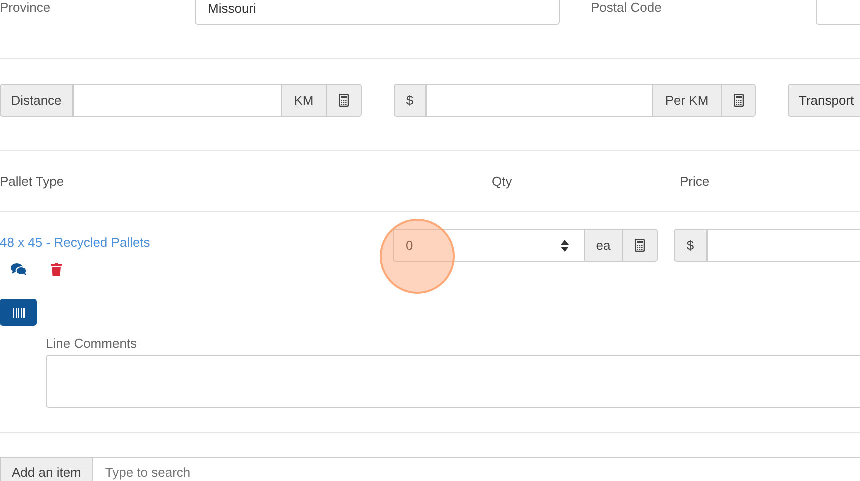 The image size is (860, 481). Describe the element at coordinates (687, 100) in the screenshot. I see `field-addon: Per KM` at that location.